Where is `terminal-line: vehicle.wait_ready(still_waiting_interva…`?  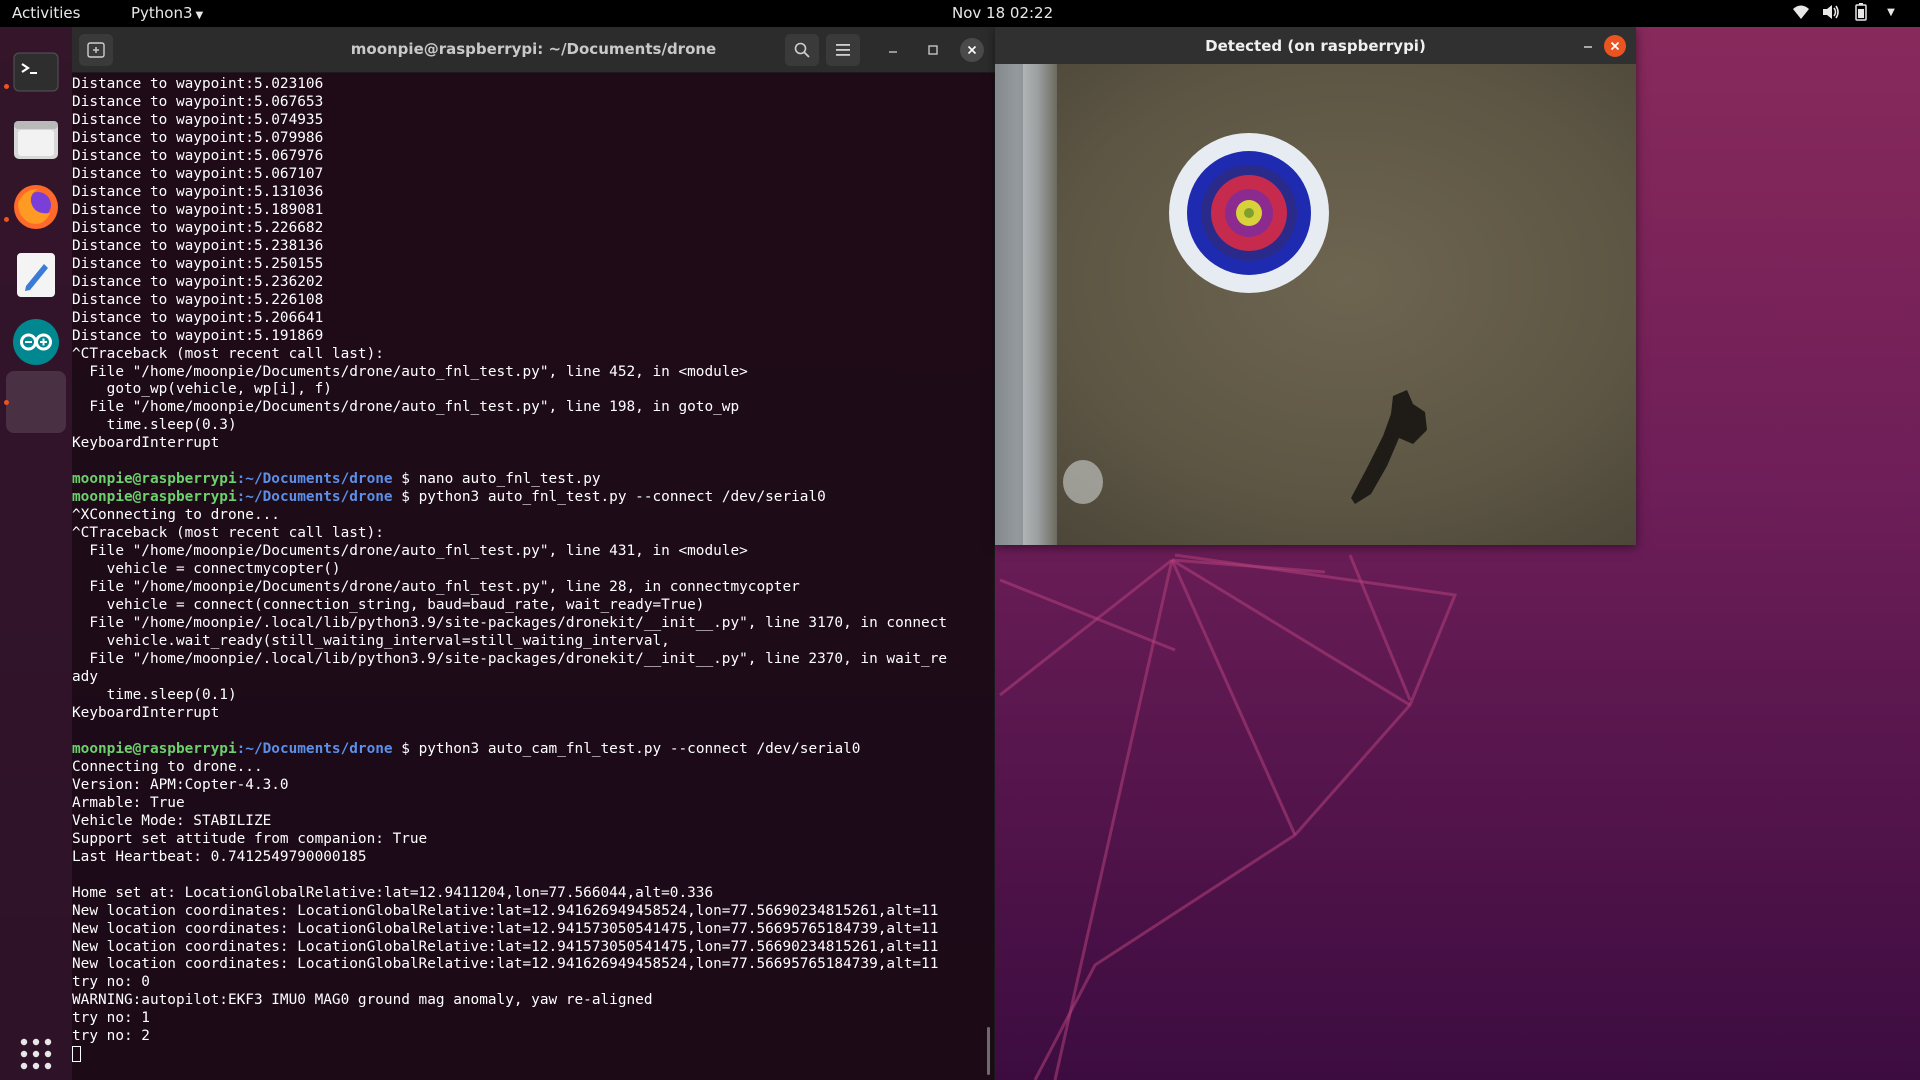 terminal-line: vehicle.wait_ready(still_waiting_interva… is located at coordinates (371, 641).